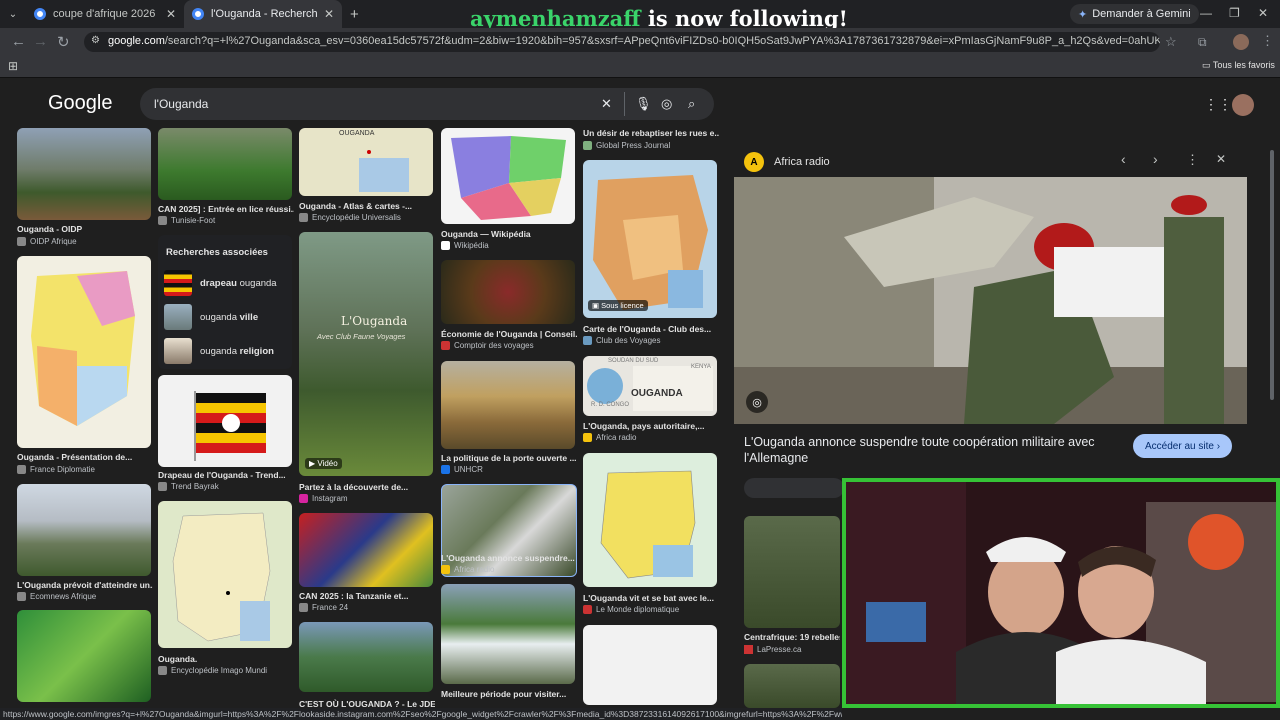  I want to click on search-icon: ⌕, so click(691, 104).